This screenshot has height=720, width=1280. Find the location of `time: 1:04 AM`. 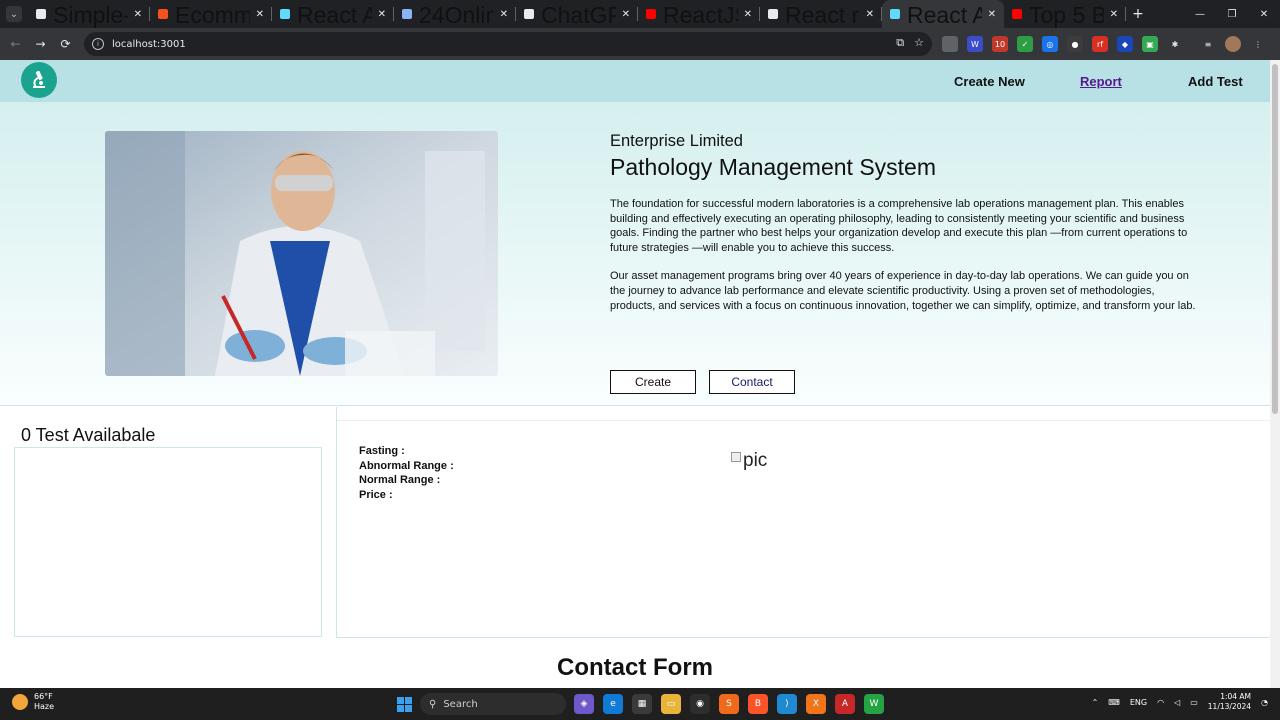

time: 1:04 AM is located at coordinates (1236, 696).